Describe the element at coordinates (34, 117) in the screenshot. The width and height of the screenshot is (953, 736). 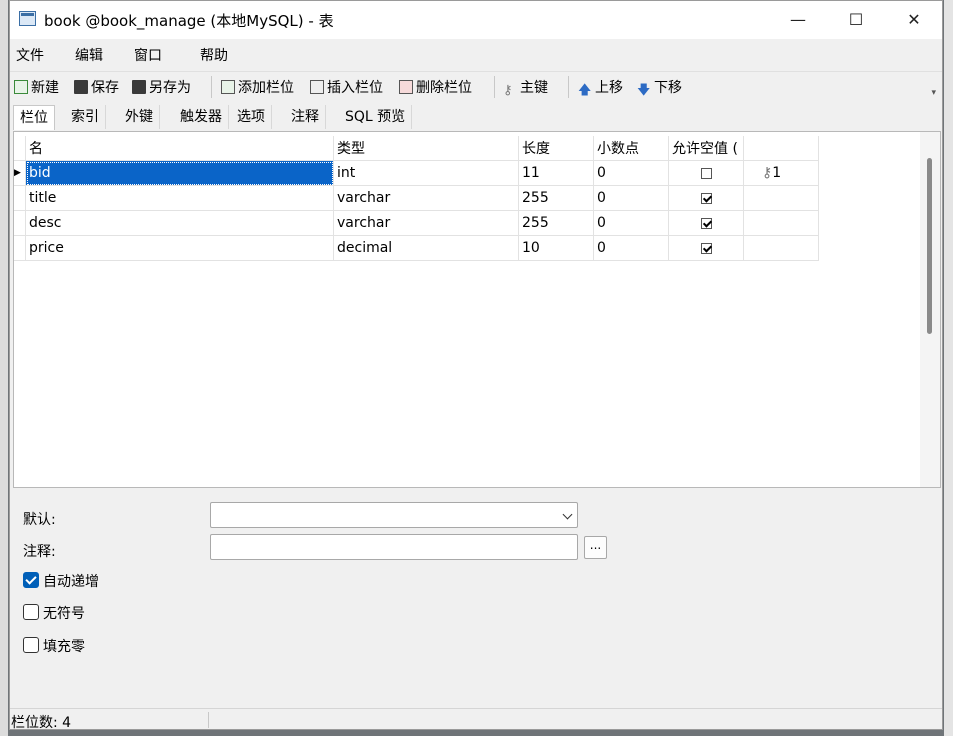
I see `tab-fields: 栏位` at that location.